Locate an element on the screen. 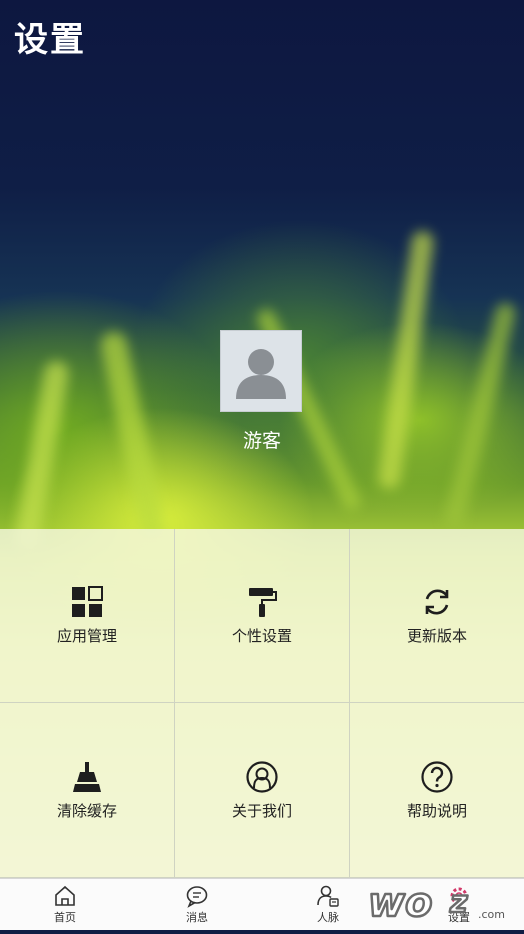 This screenshot has width=524, height=934. watermark-text: .com is located at coordinates (491, 914).